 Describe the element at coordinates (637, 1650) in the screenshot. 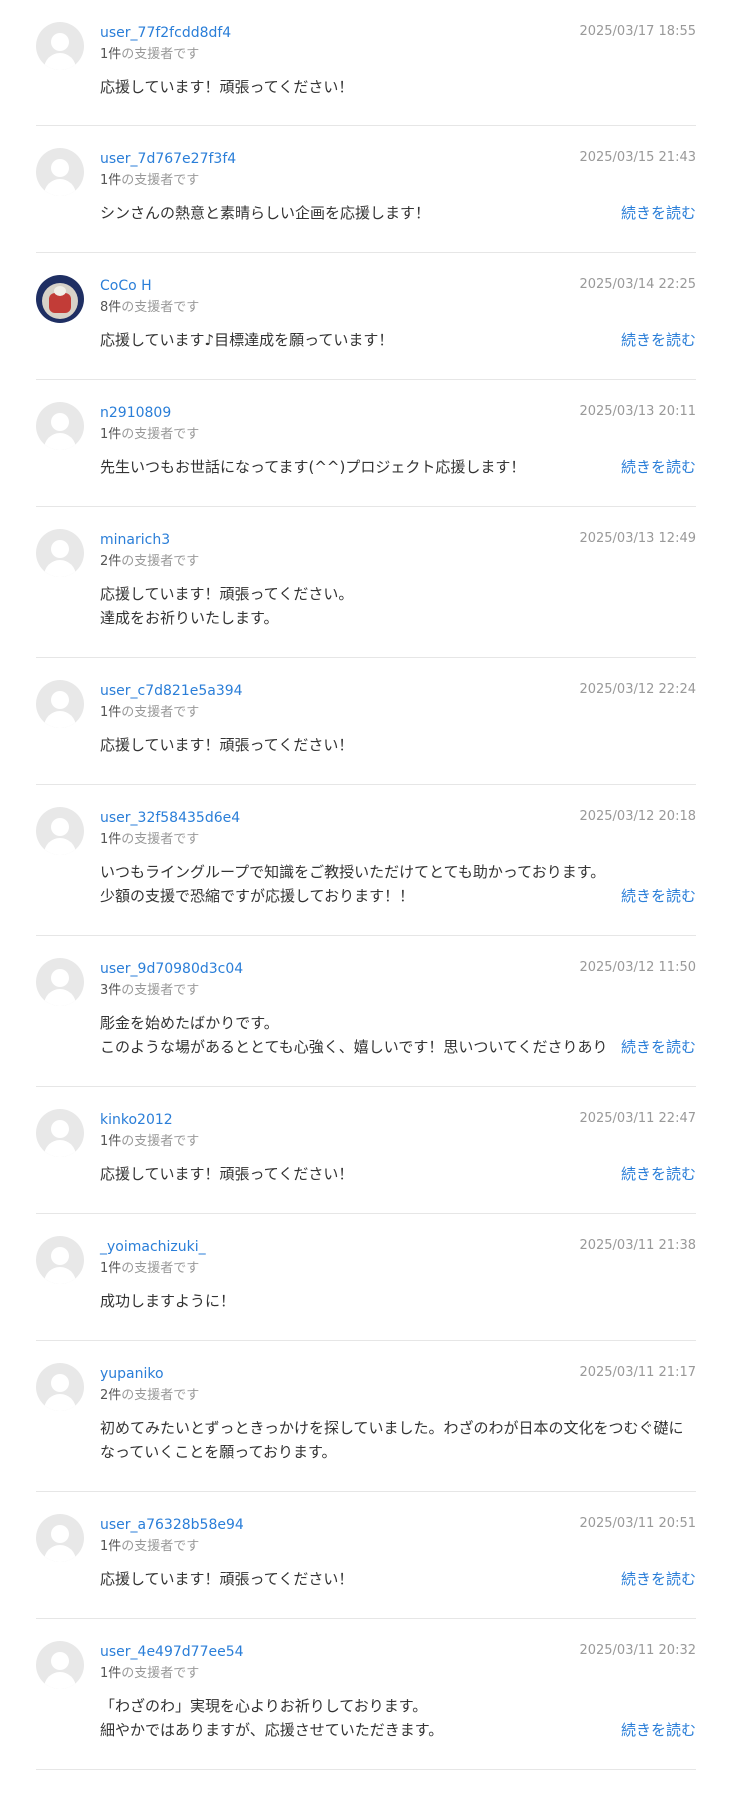

I see `comment-date: 2025/03/11 20:32` at that location.